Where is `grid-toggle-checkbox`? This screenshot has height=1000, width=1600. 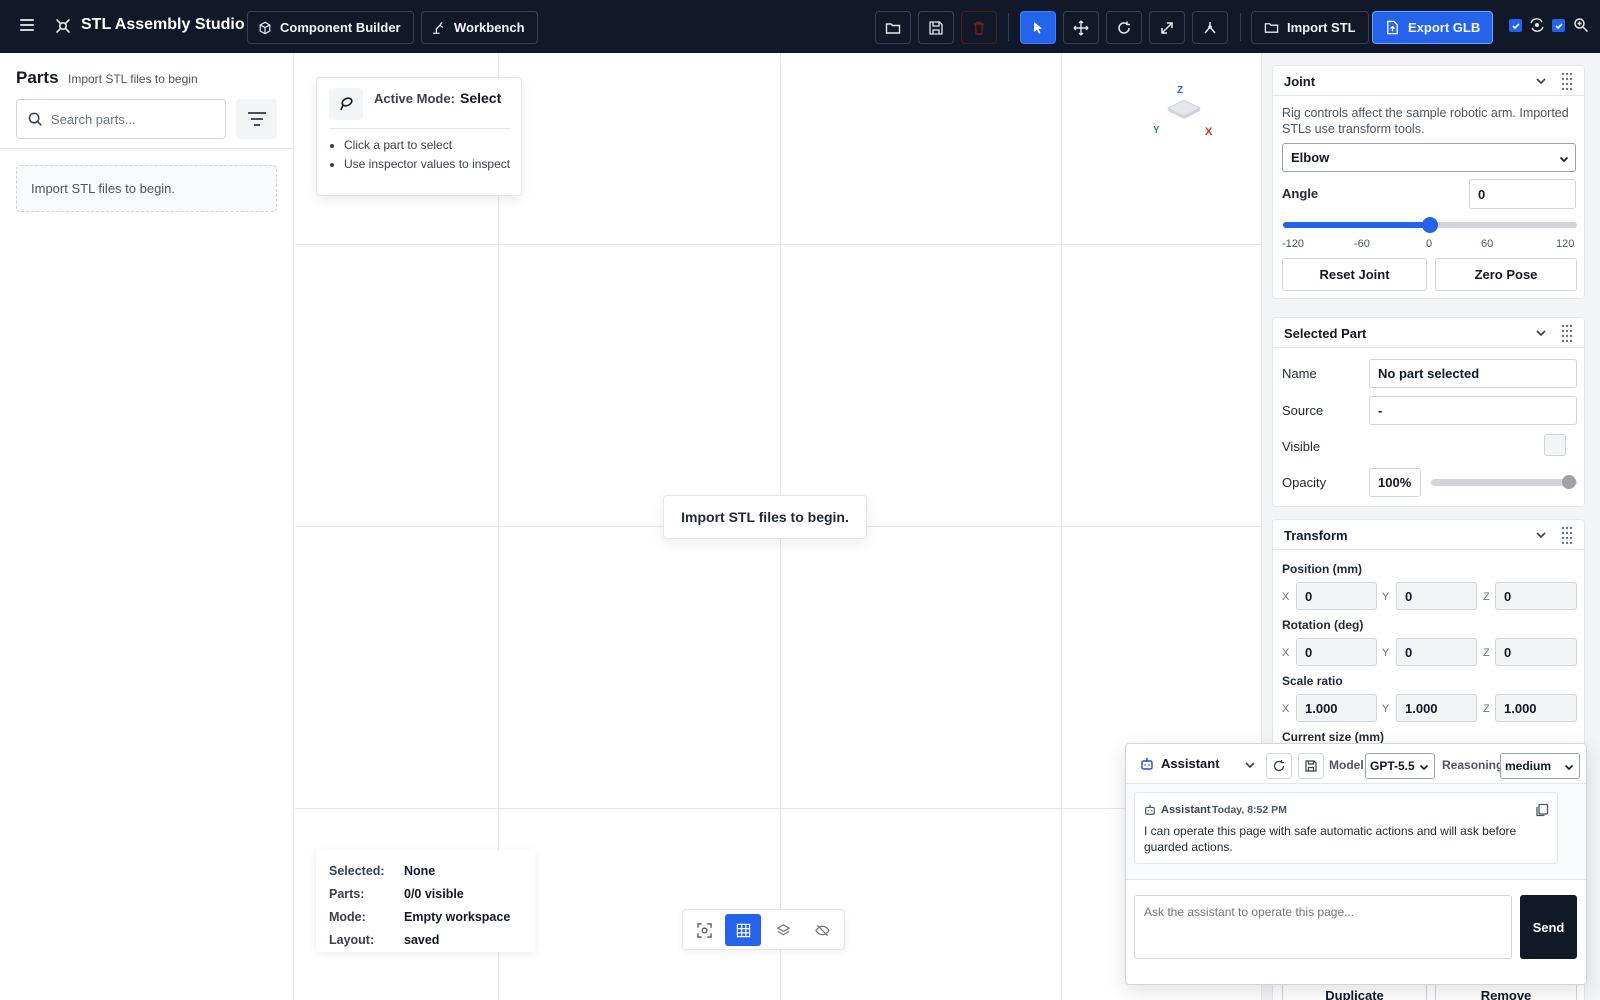
grid-toggle-checkbox is located at coordinates (1515, 25).